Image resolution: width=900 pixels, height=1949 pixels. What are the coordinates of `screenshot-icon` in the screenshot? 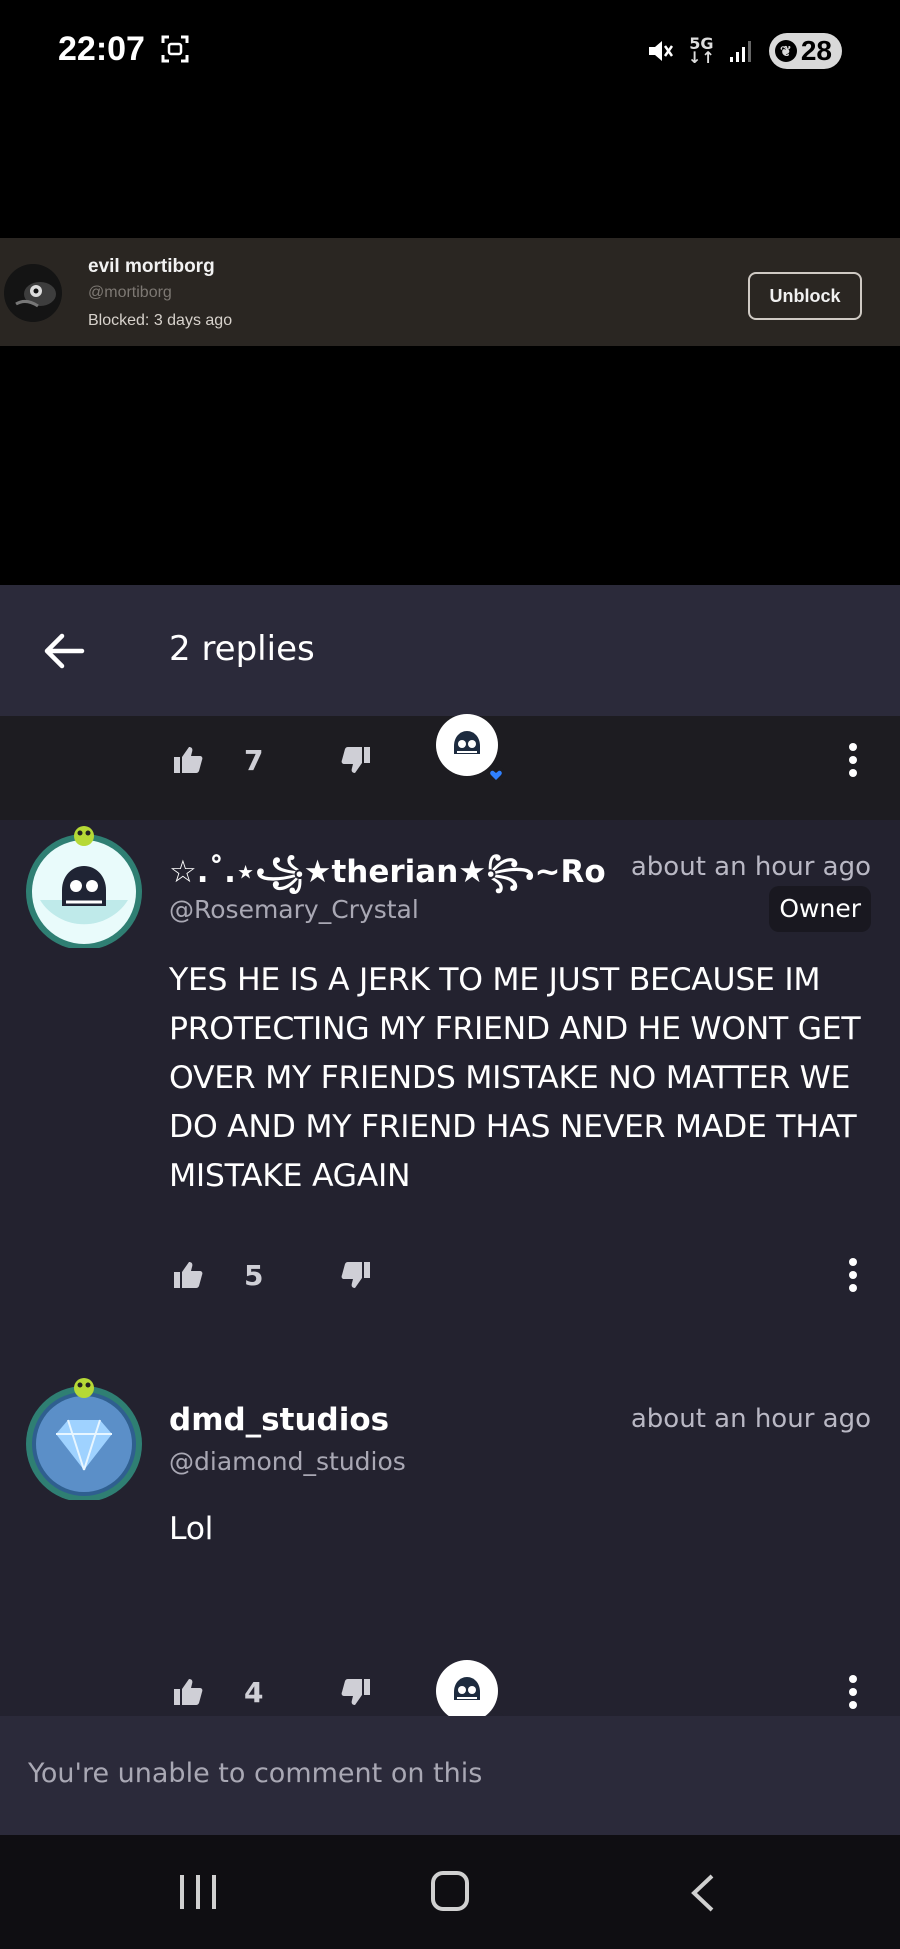 It's located at (175, 49).